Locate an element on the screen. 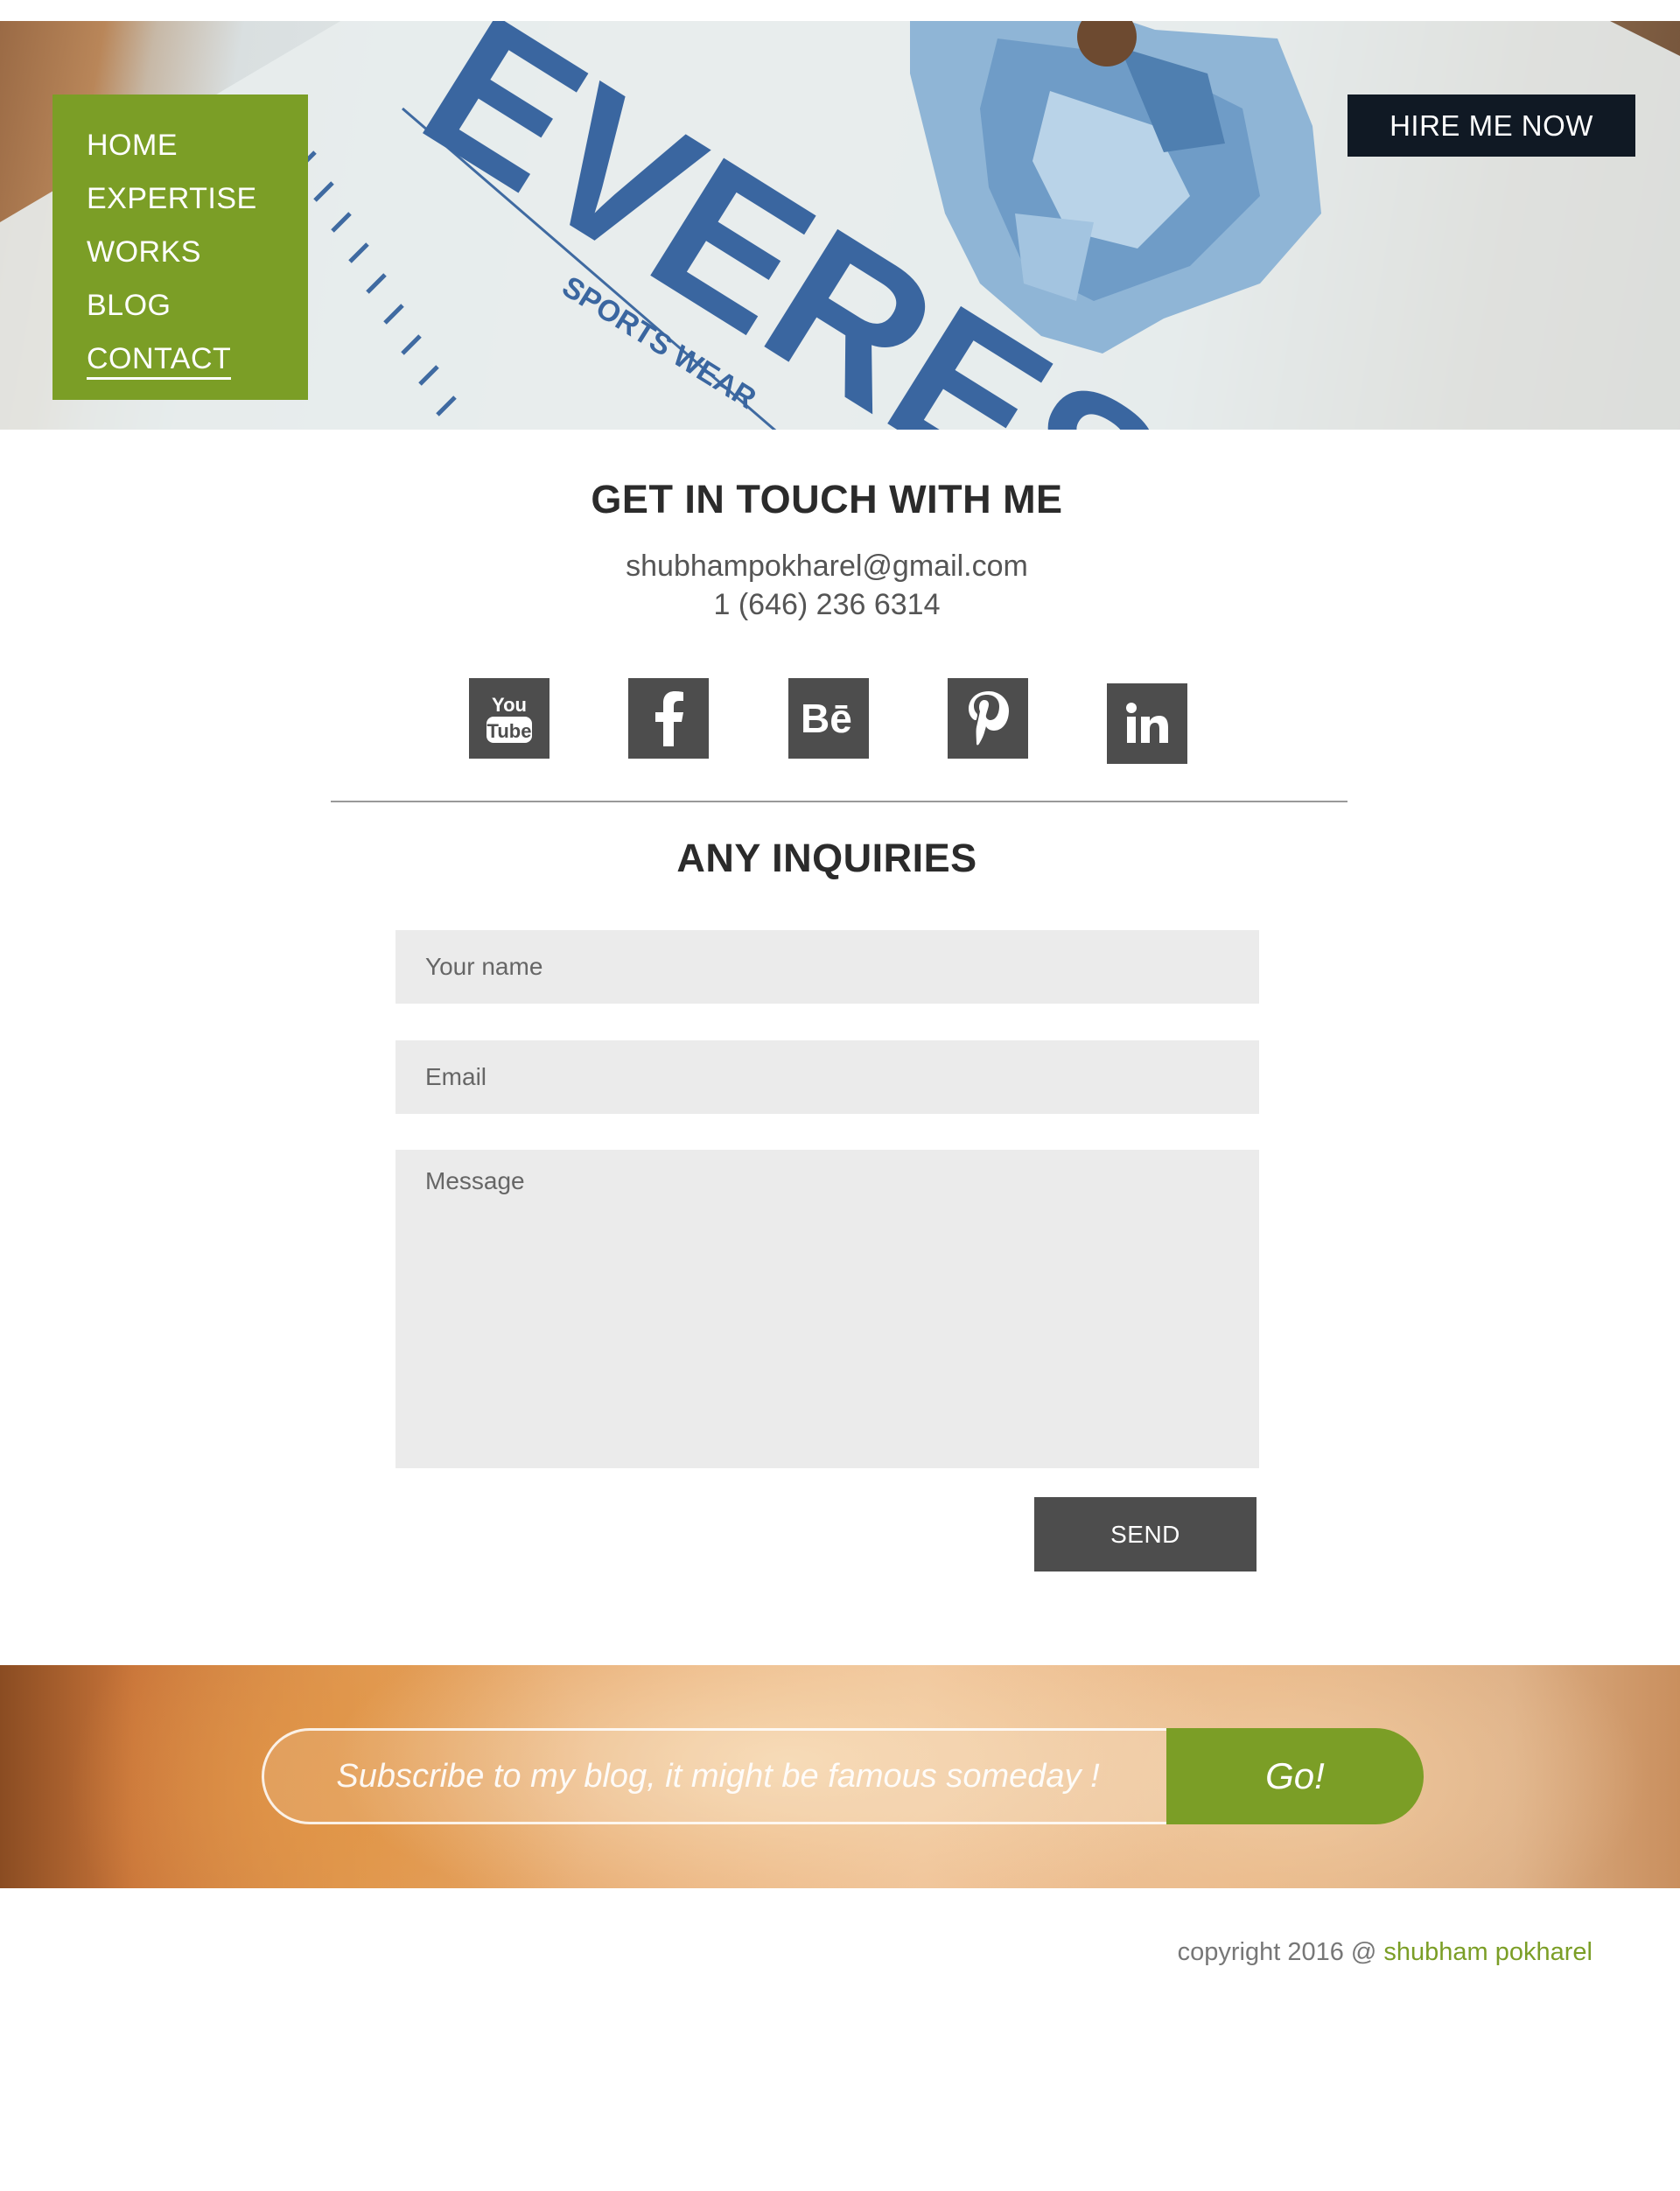 The width and height of the screenshot is (1680, 2191). contact-email: shubhampokharel@gmail.com is located at coordinates (827, 567).